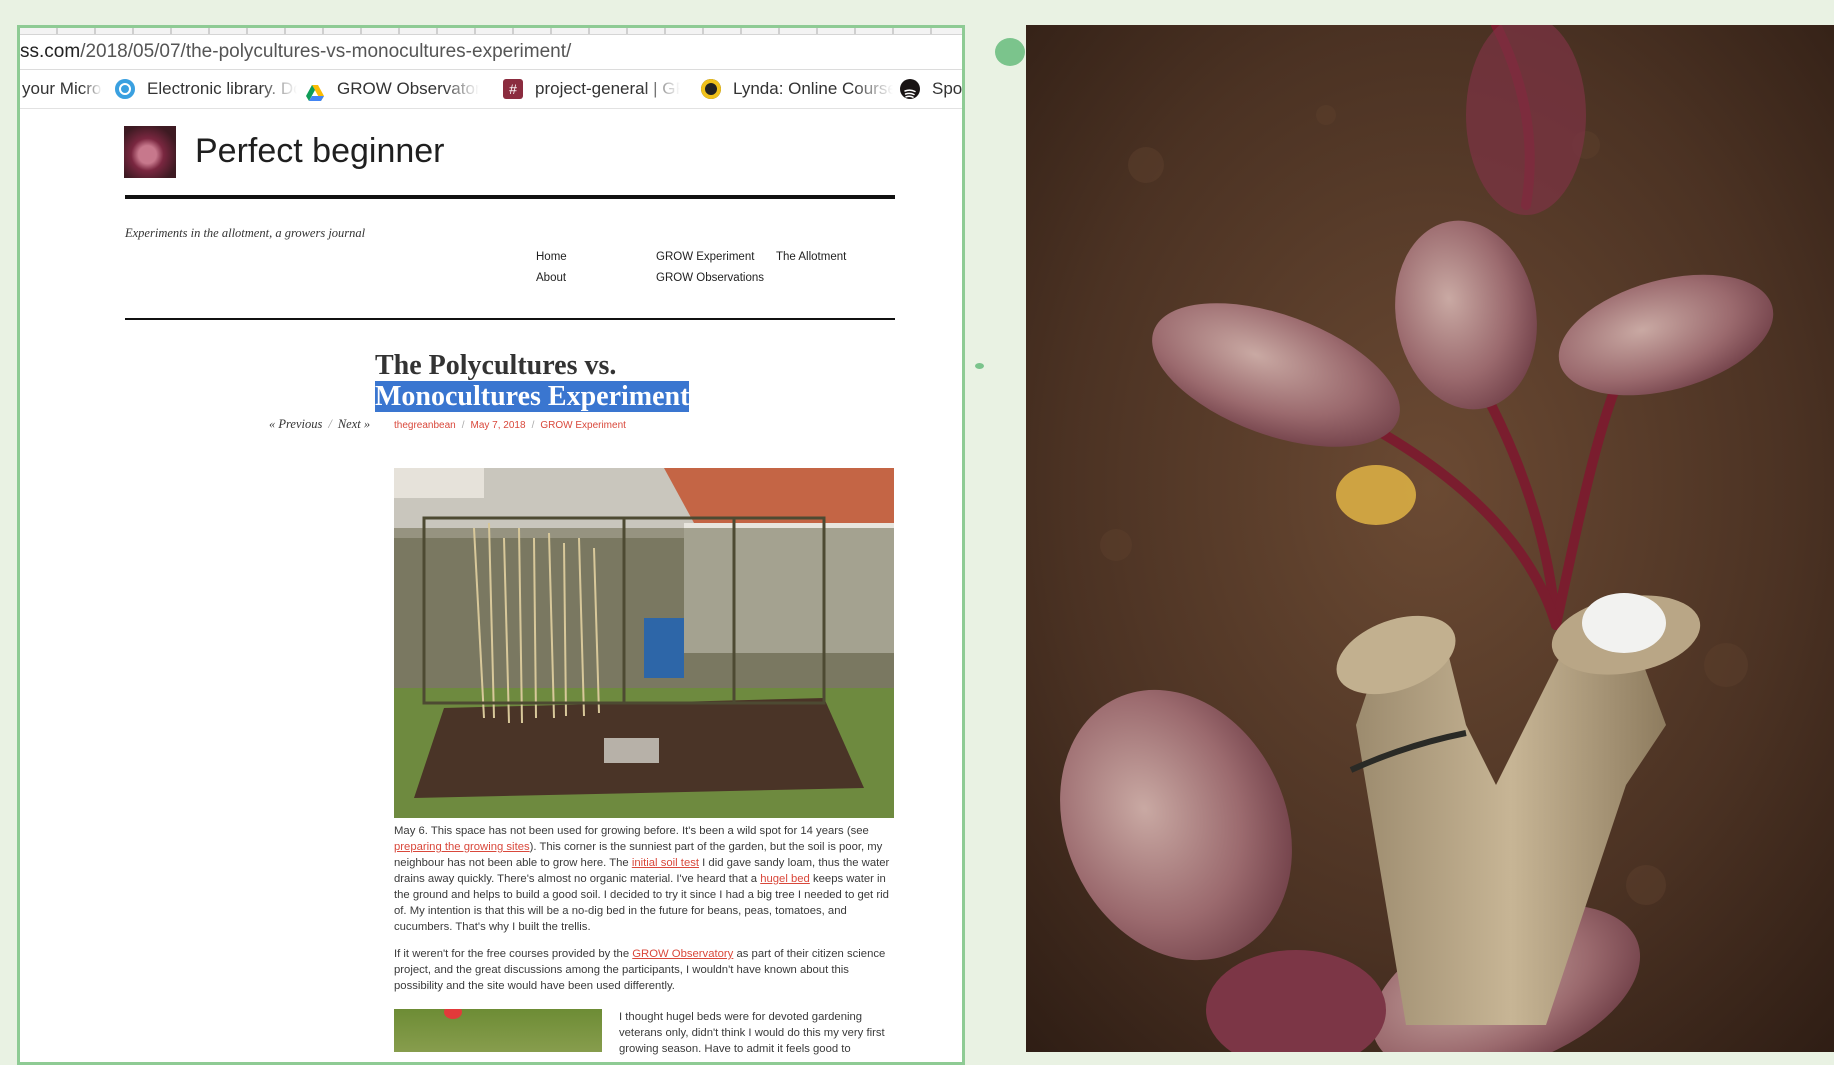 This screenshot has height=1065, width=1834. I want to click on post-meta: thegreanbean / May 7, 2018 / GROW Experiment, so click(510, 425).